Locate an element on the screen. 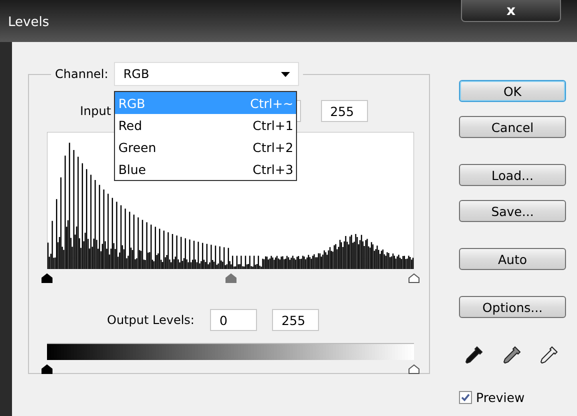 Image resolution: width=577 pixels, height=416 pixels. channel-dropdown: RGB is located at coordinates (207, 74).